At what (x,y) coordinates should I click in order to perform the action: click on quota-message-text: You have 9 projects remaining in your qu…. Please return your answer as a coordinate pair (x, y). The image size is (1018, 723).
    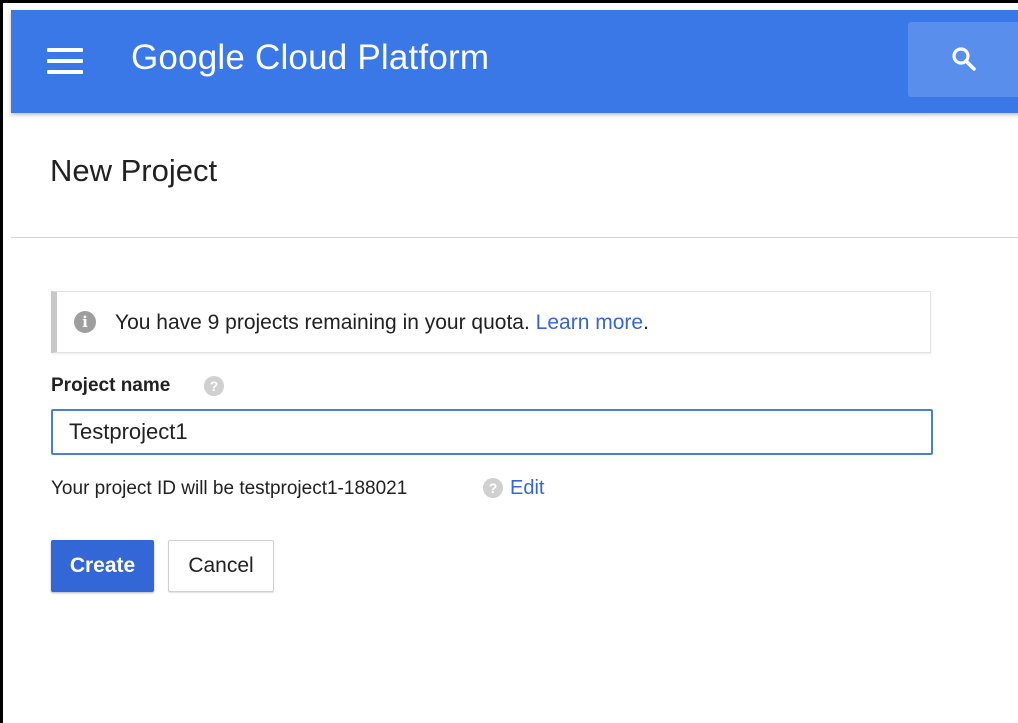
    Looking at the image, I should click on (322, 322).